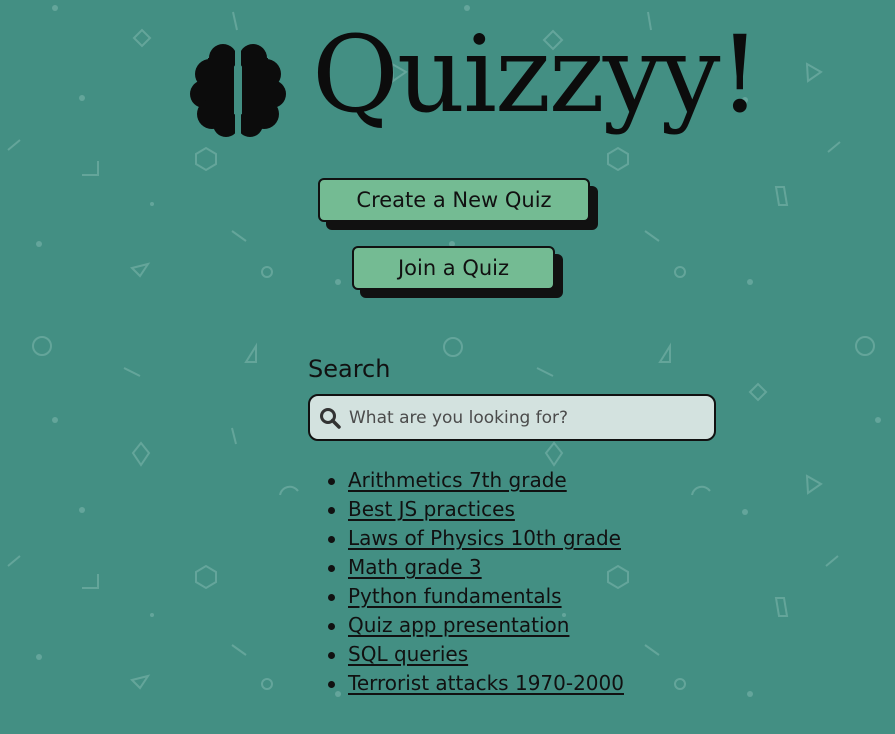  What do you see at coordinates (476, 654) in the screenshot?
I see `list-item: SQL queries` at bounding box center [476, 654].